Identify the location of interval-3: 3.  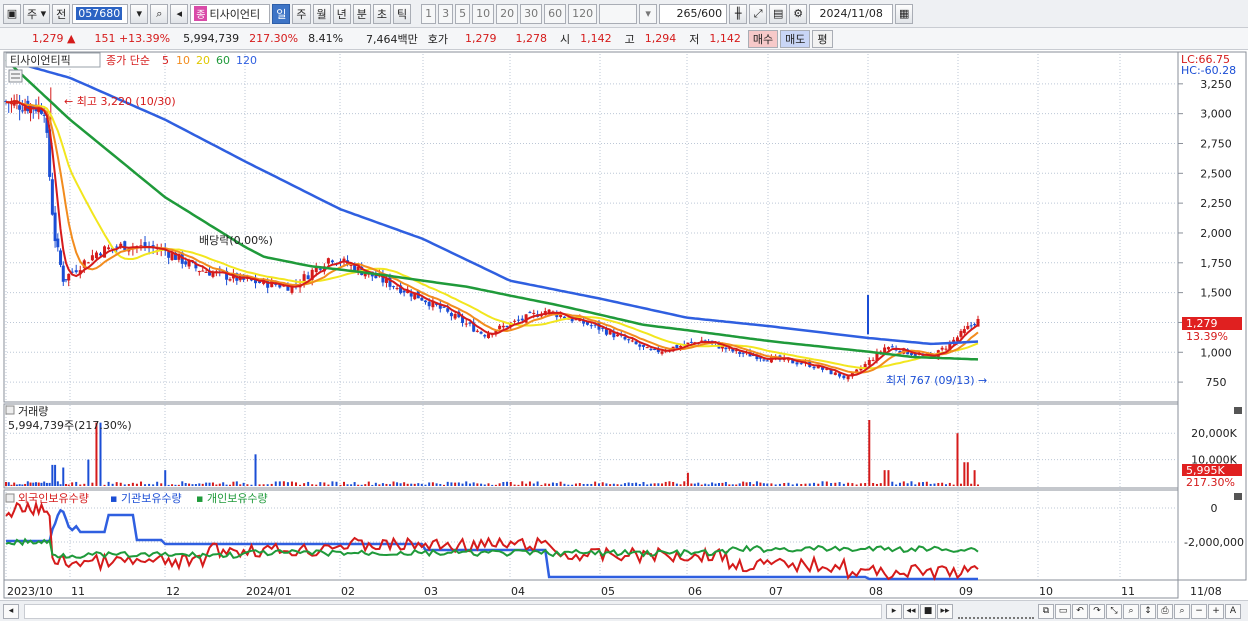
(446, 13).